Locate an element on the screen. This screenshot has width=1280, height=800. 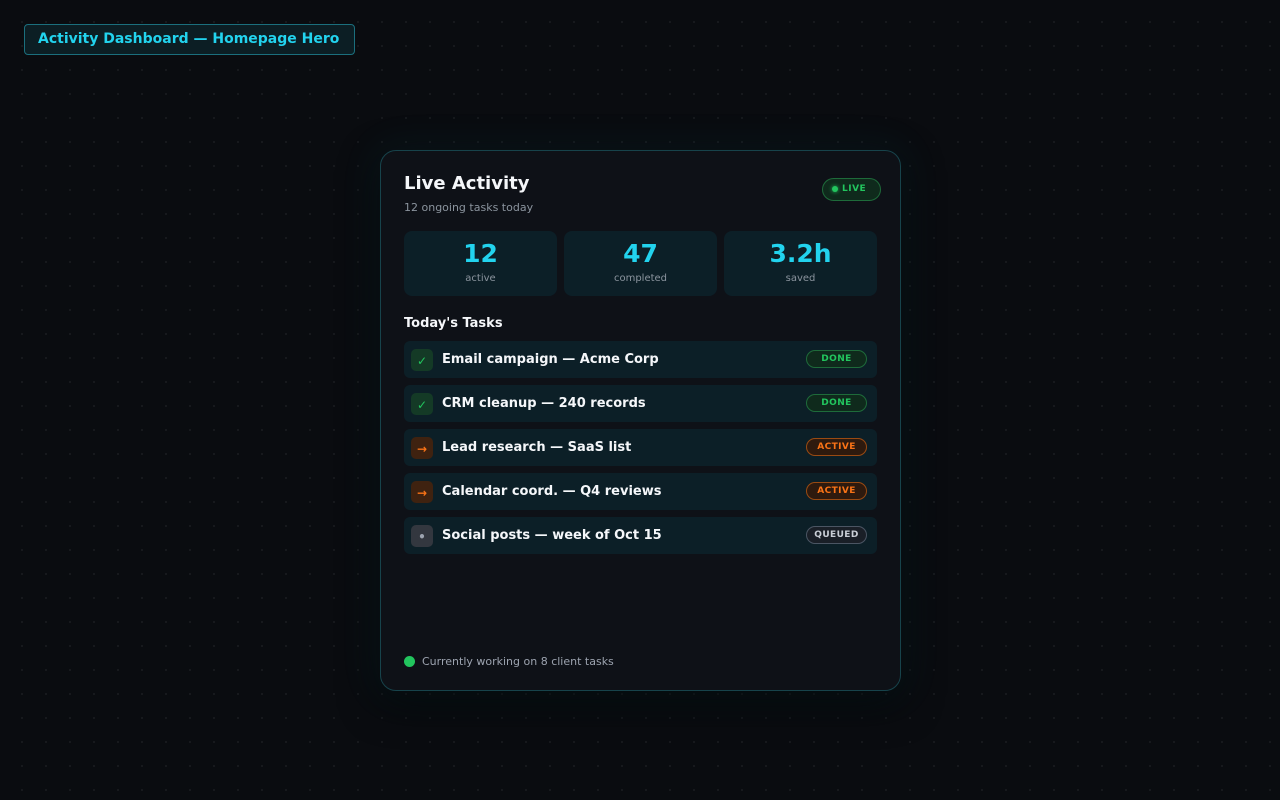
stat-value: 47 is located at coordinates (640, 253).